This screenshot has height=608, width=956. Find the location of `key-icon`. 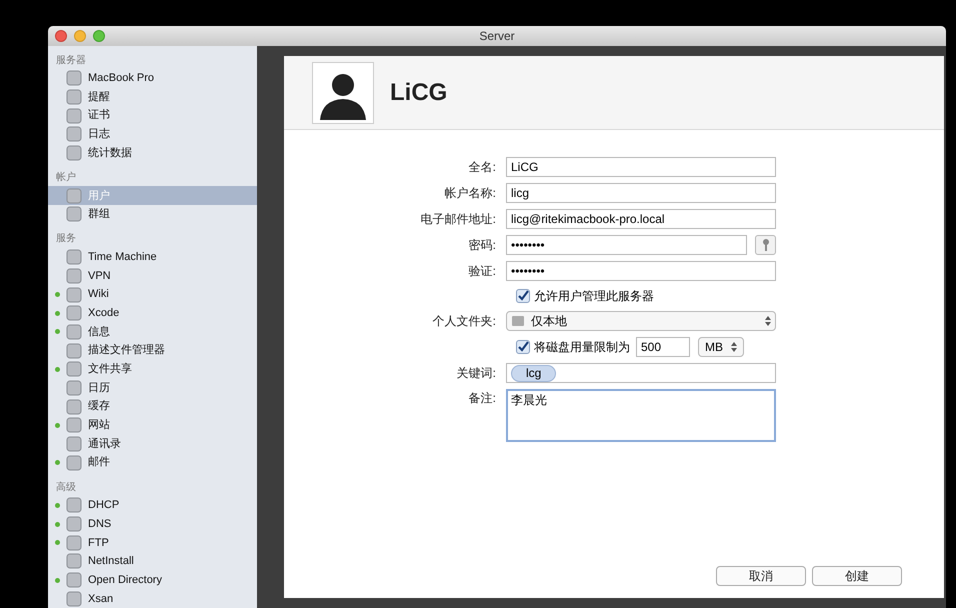

key-icon is located at coordinates (766, 245).